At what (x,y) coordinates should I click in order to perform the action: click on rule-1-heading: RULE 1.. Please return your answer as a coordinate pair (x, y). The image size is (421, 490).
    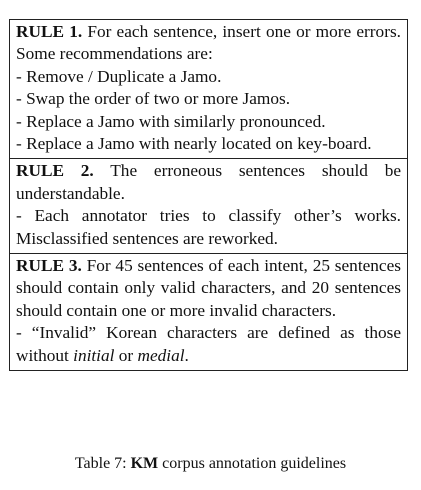
    Looking at the image, I should click on (49, 31).